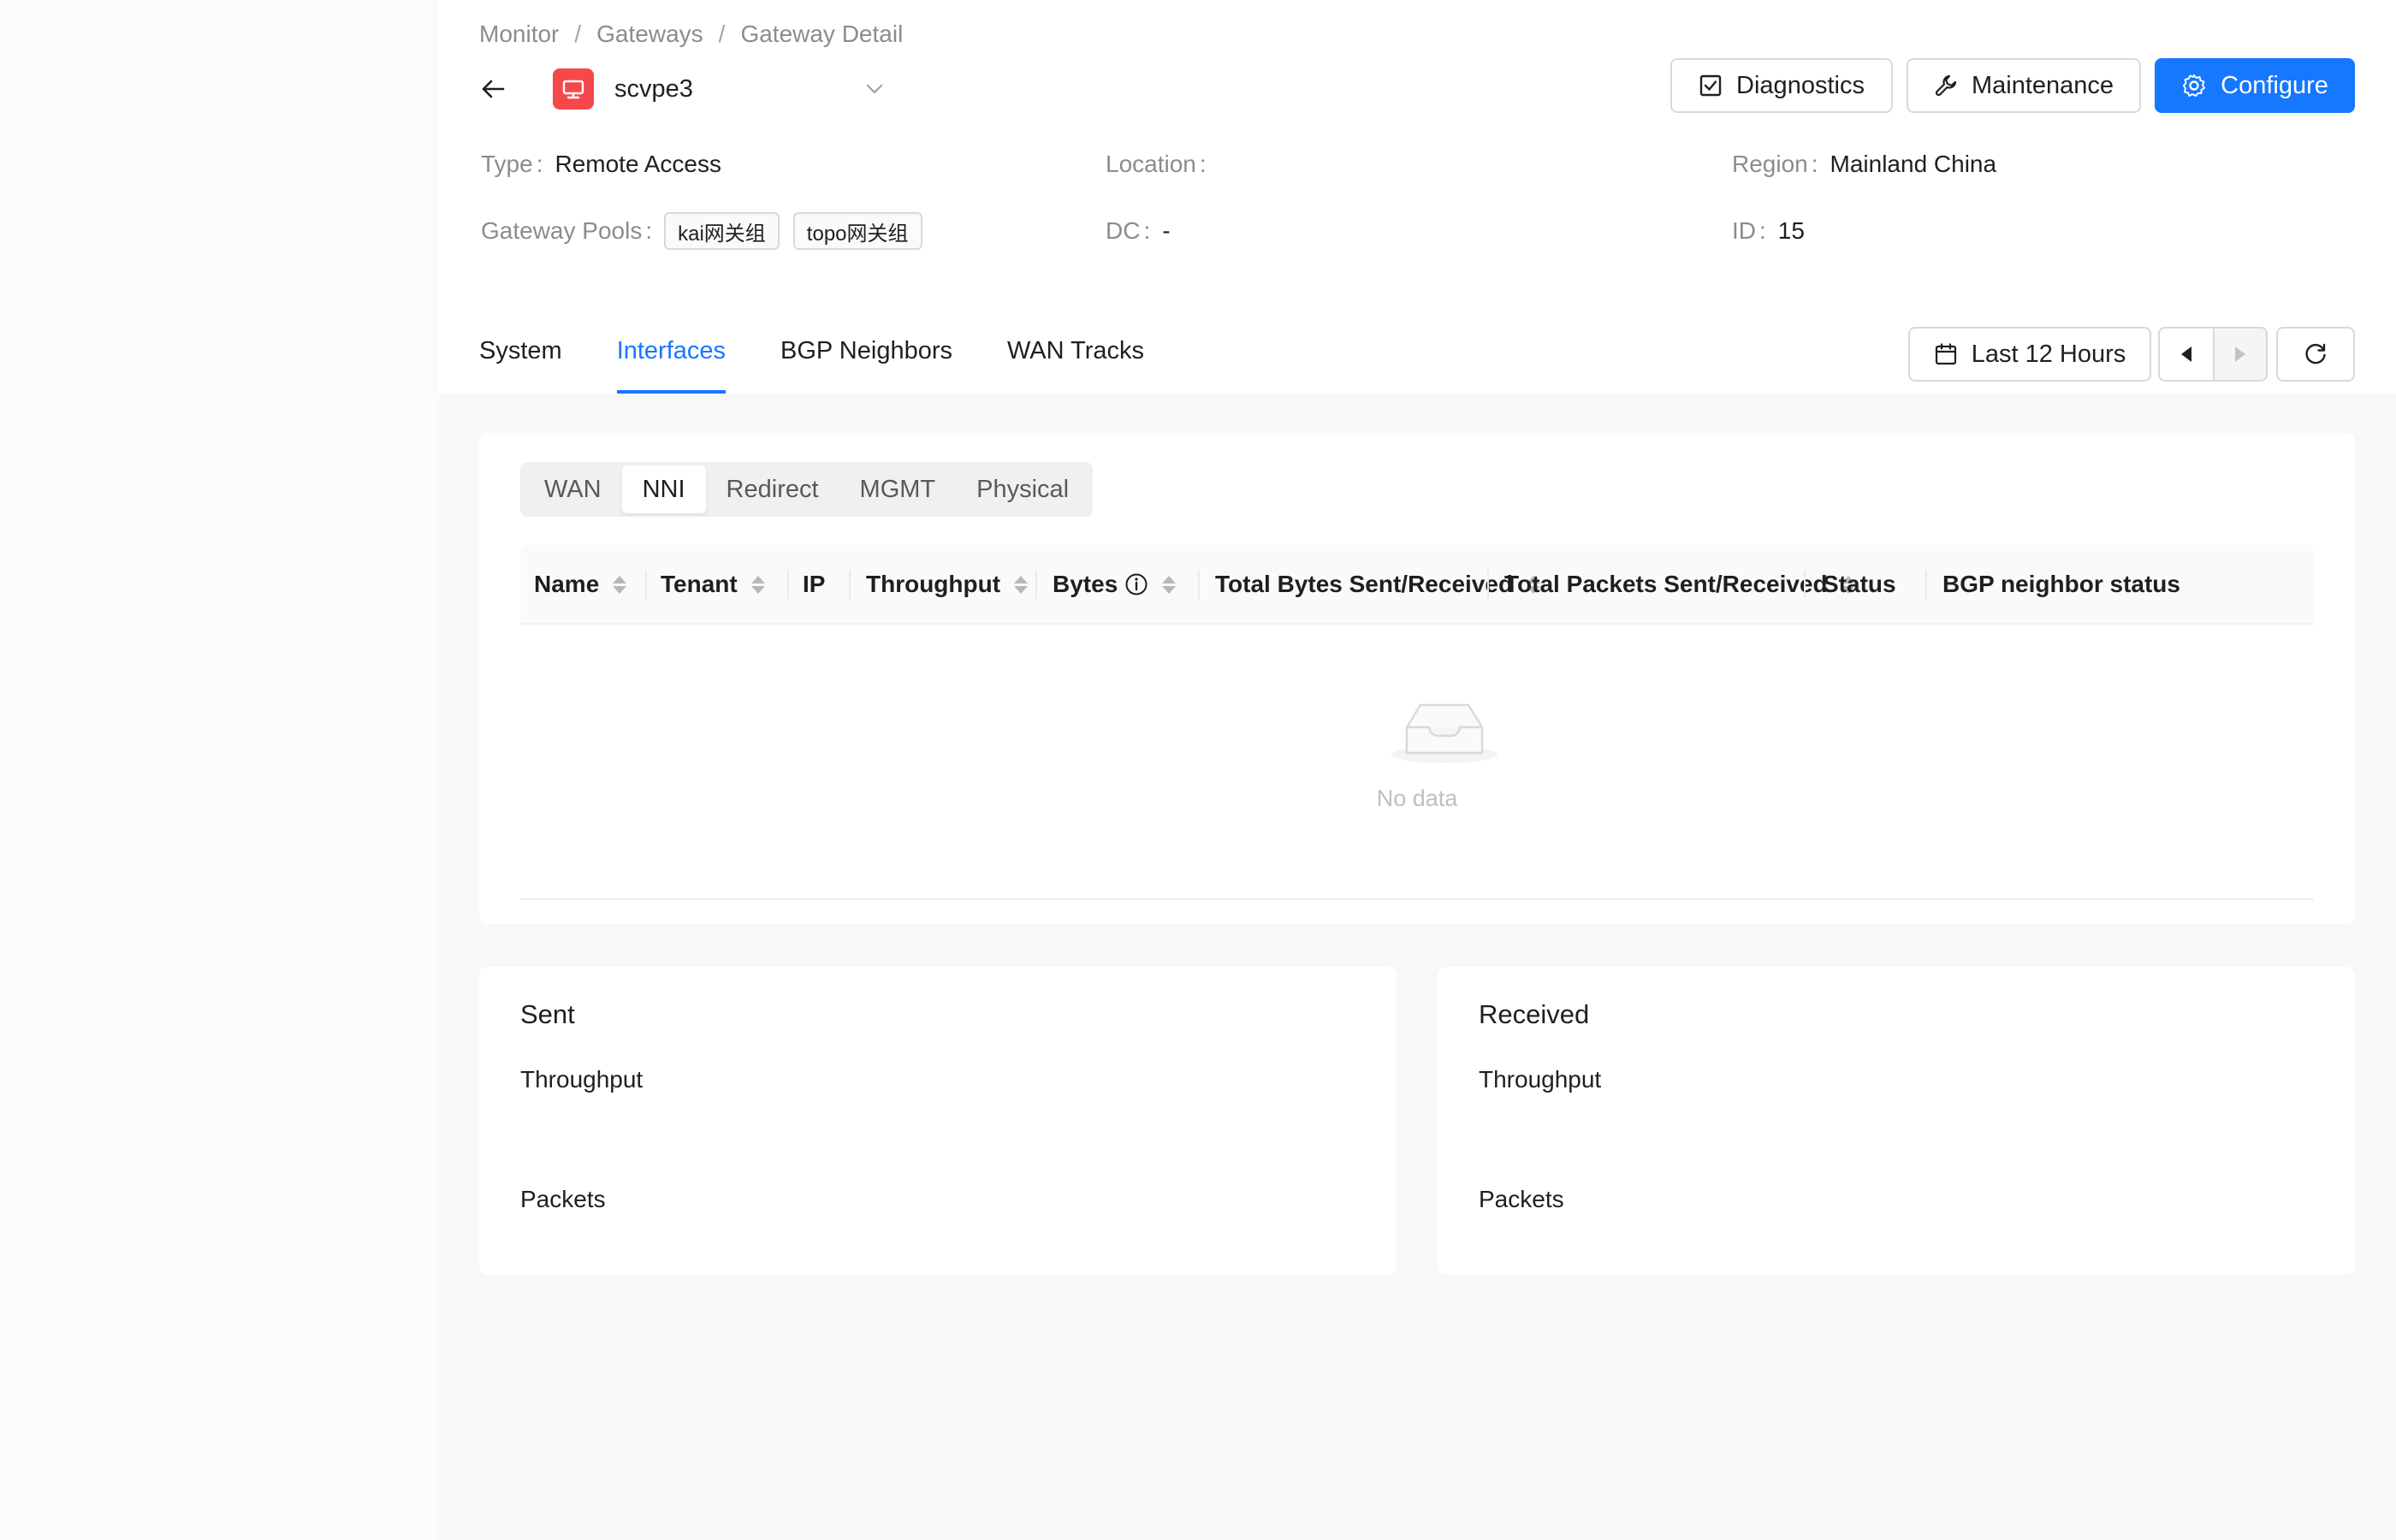  I want to click on gear-icon, so click(2194, 85).